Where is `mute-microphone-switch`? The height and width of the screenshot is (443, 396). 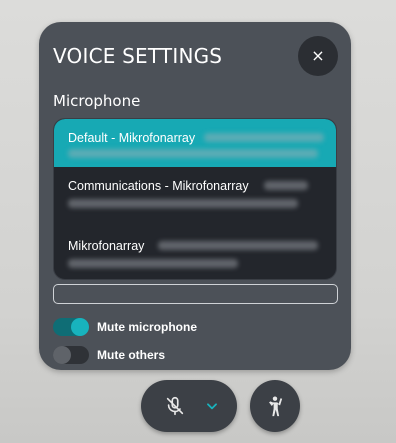
mute-microphone-switch is located at coordinates (71, 327).